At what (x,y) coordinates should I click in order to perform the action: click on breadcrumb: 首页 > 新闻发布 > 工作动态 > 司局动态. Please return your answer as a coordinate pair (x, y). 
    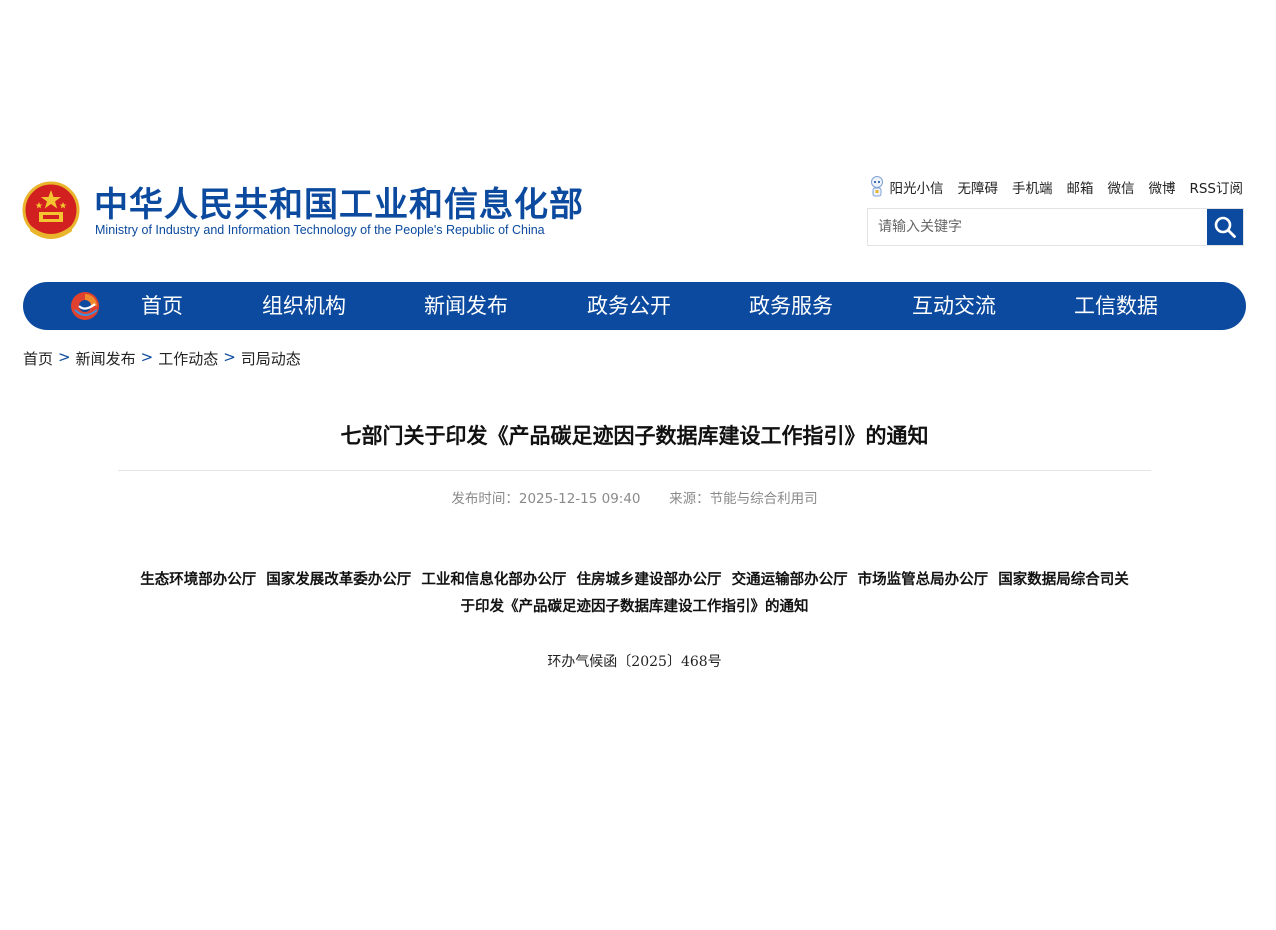
    Looking at the image, I should click on (162, 358).